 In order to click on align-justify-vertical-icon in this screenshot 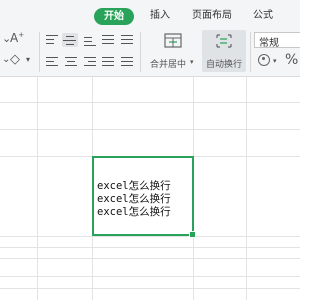, I will do `click(108, 40)`.